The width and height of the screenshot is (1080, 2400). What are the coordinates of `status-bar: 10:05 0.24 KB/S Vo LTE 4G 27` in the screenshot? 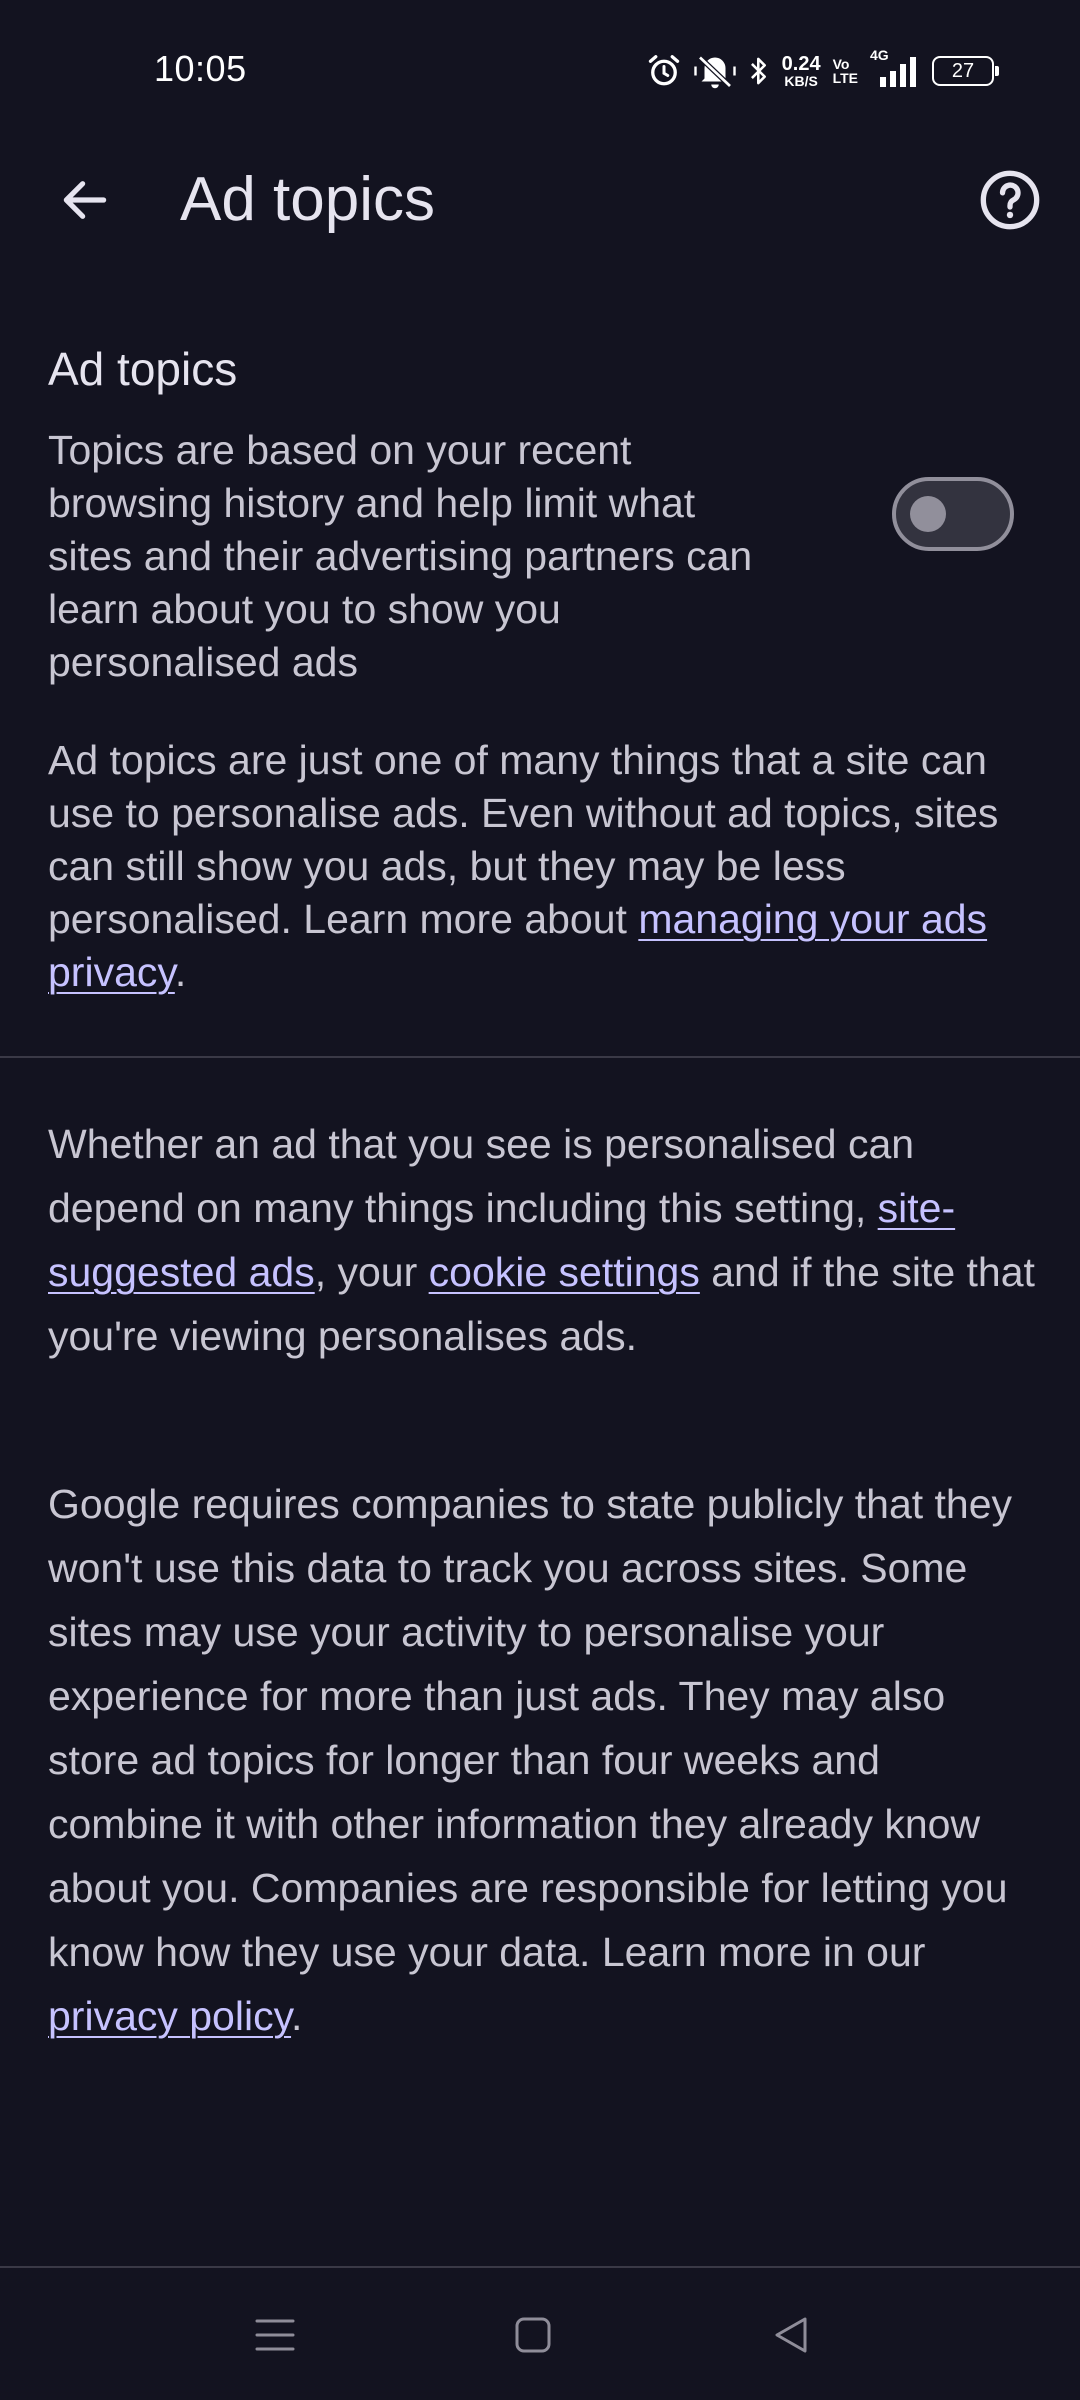 It's located at (540, 70).